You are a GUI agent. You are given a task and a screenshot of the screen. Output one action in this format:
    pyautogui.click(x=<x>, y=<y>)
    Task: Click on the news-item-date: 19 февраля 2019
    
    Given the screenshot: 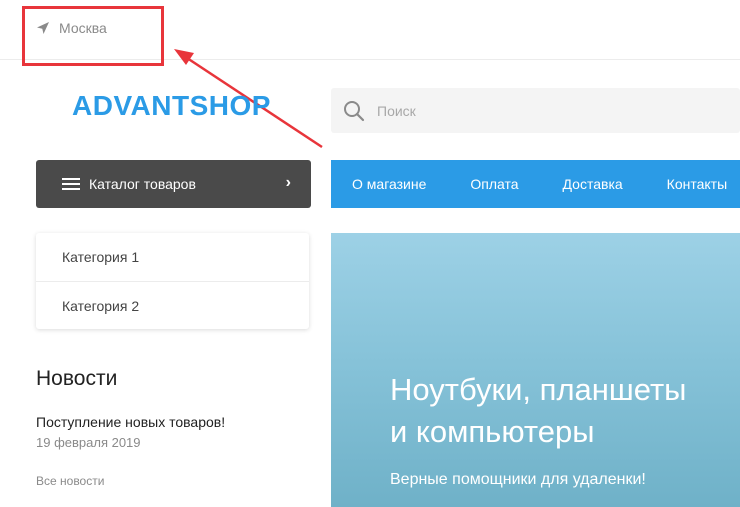 What is the action you would take?
    pyautogui.click(x=88, y=442)
    